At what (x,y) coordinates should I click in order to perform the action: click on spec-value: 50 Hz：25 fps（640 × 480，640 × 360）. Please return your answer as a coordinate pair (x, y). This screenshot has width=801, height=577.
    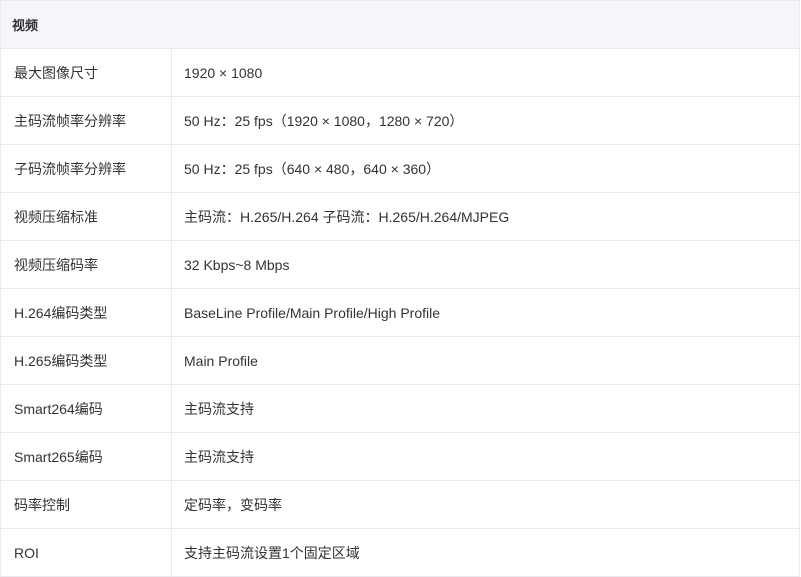
    Looking at the image, I should click on (485, 168).